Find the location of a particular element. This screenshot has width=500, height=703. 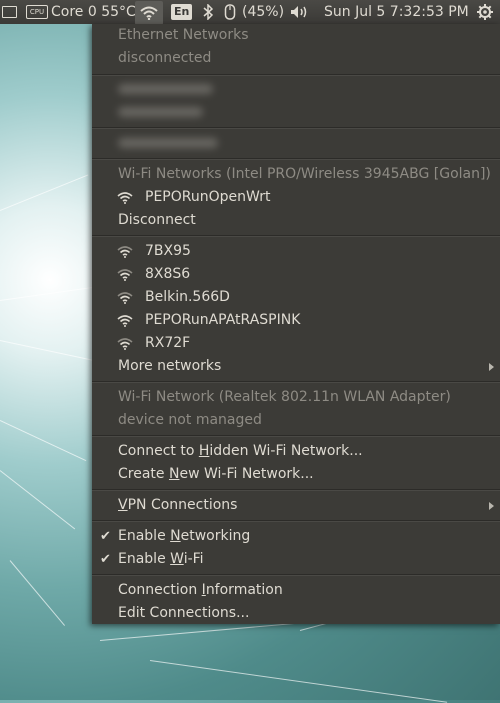

keyboard-layout-label: En is located at coordinates (182, 12).